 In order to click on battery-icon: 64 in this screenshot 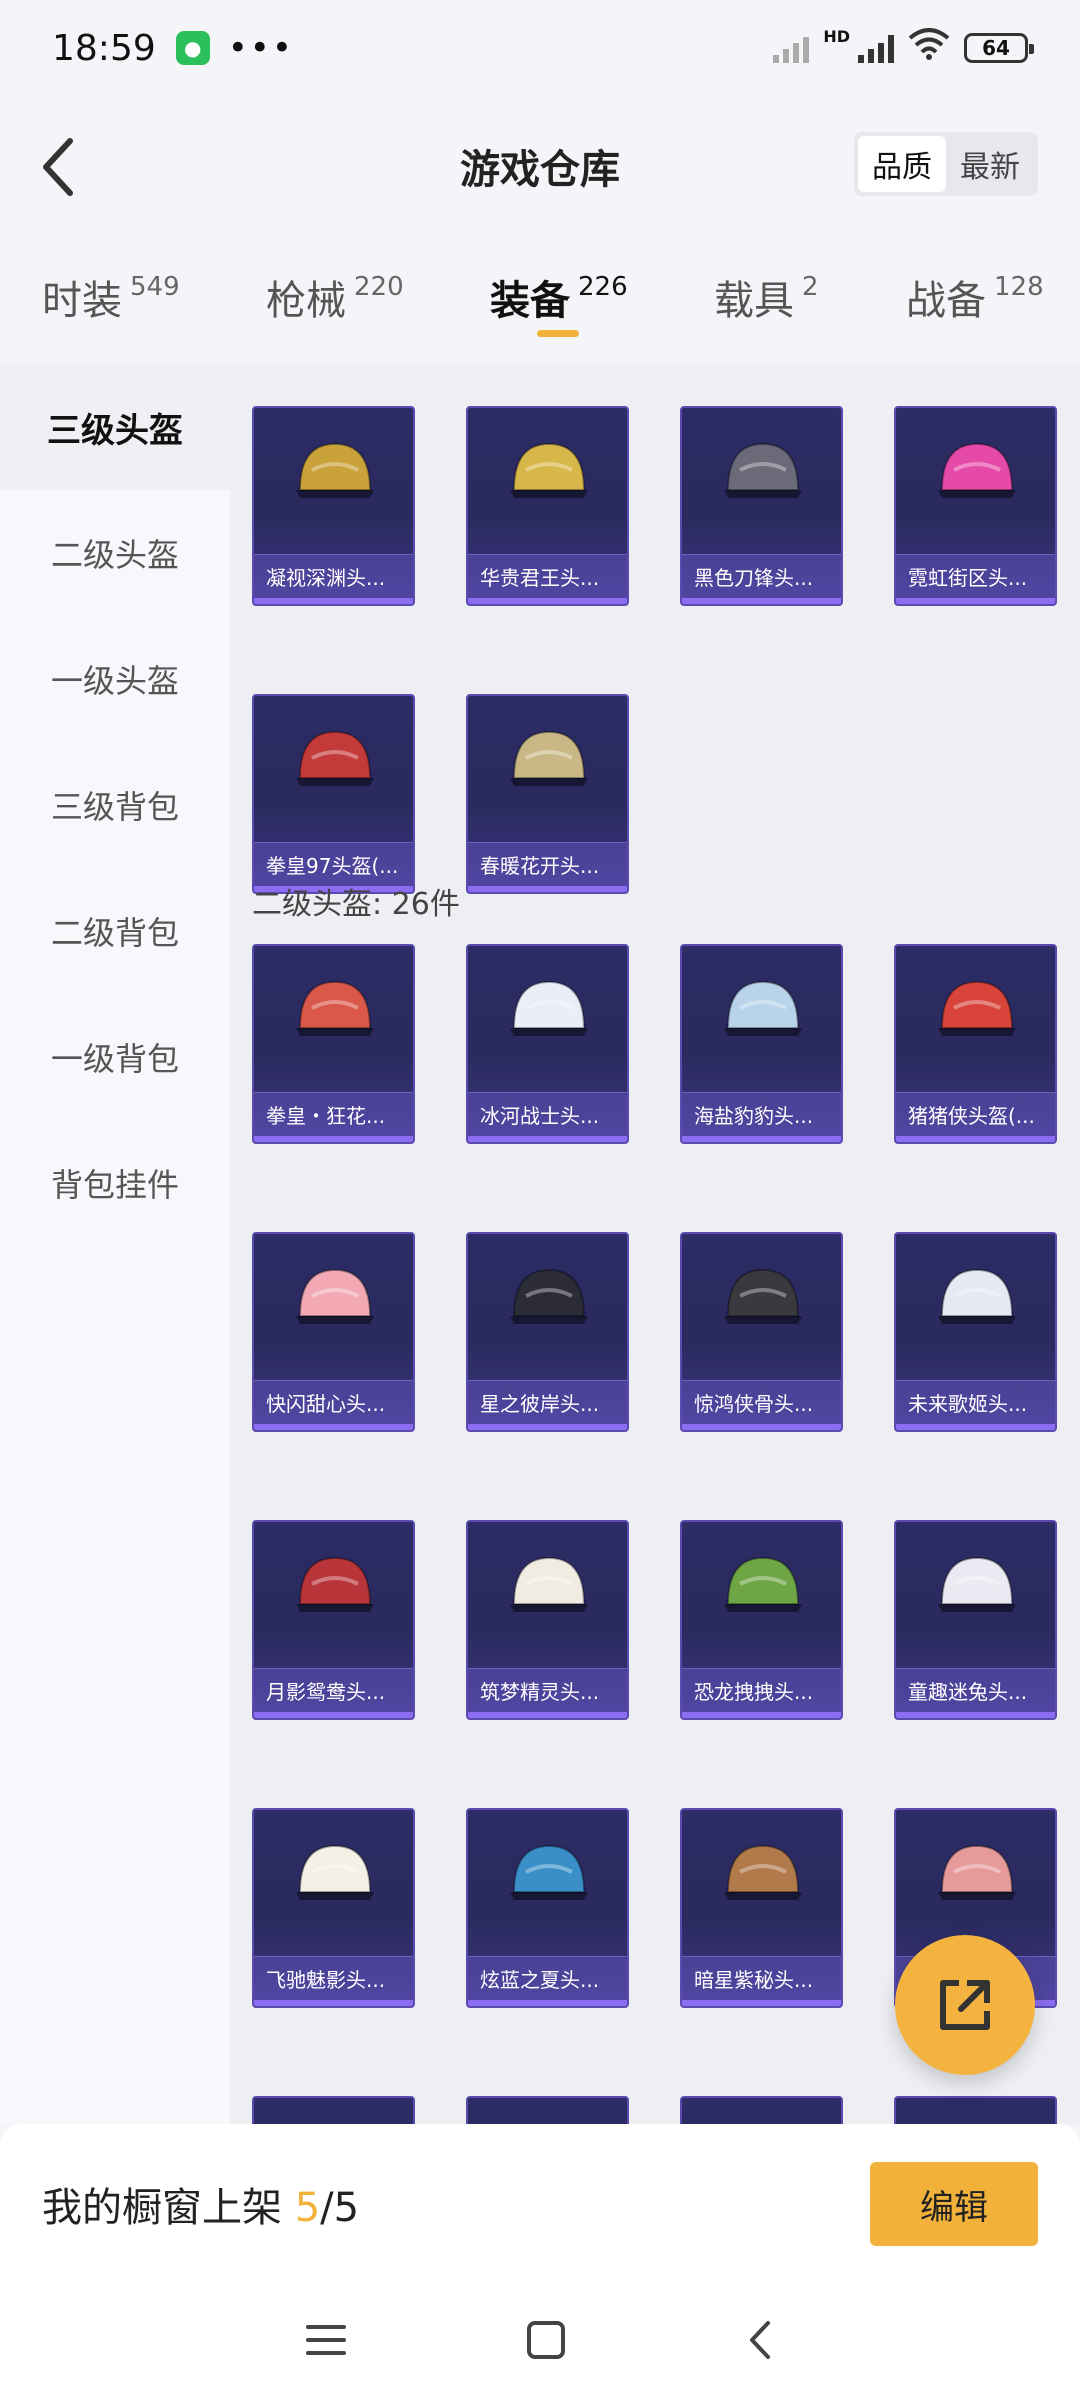, I will do `click(999, 48)`.